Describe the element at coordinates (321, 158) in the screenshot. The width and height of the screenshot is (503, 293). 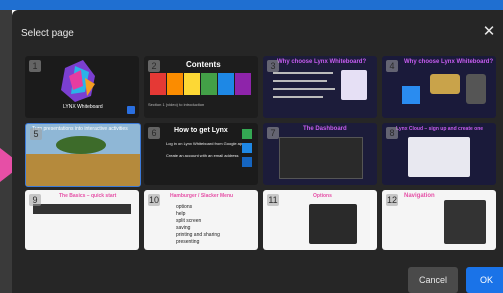
I see `dashboard-screenshot` at that location.